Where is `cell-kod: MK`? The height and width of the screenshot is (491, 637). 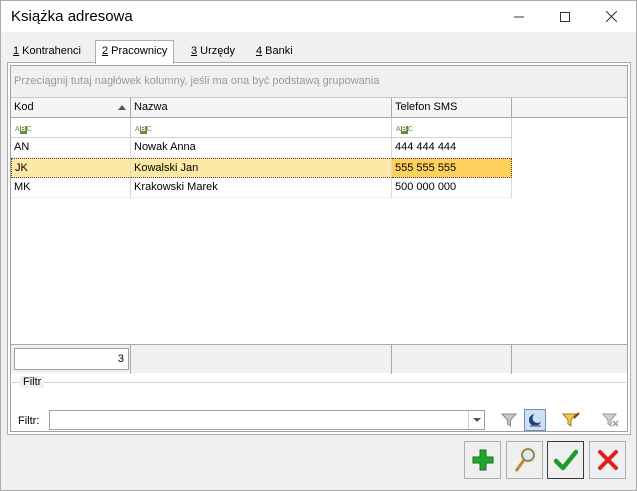 cell-kod: MK is located at coordinates (71, 188).